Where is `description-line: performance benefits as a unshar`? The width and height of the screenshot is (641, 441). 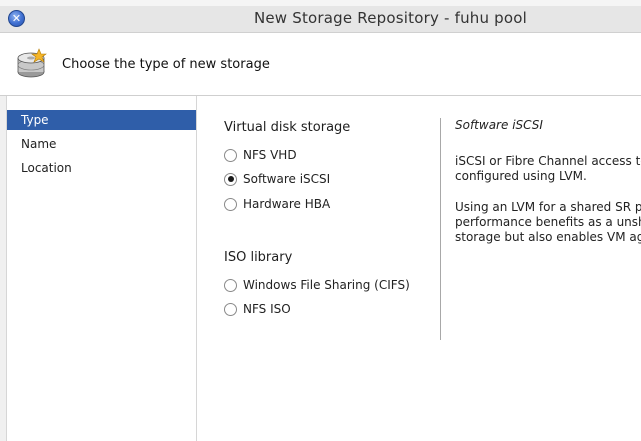
description-line: performance benefits as a unshar is located at coordinates (548, 222).